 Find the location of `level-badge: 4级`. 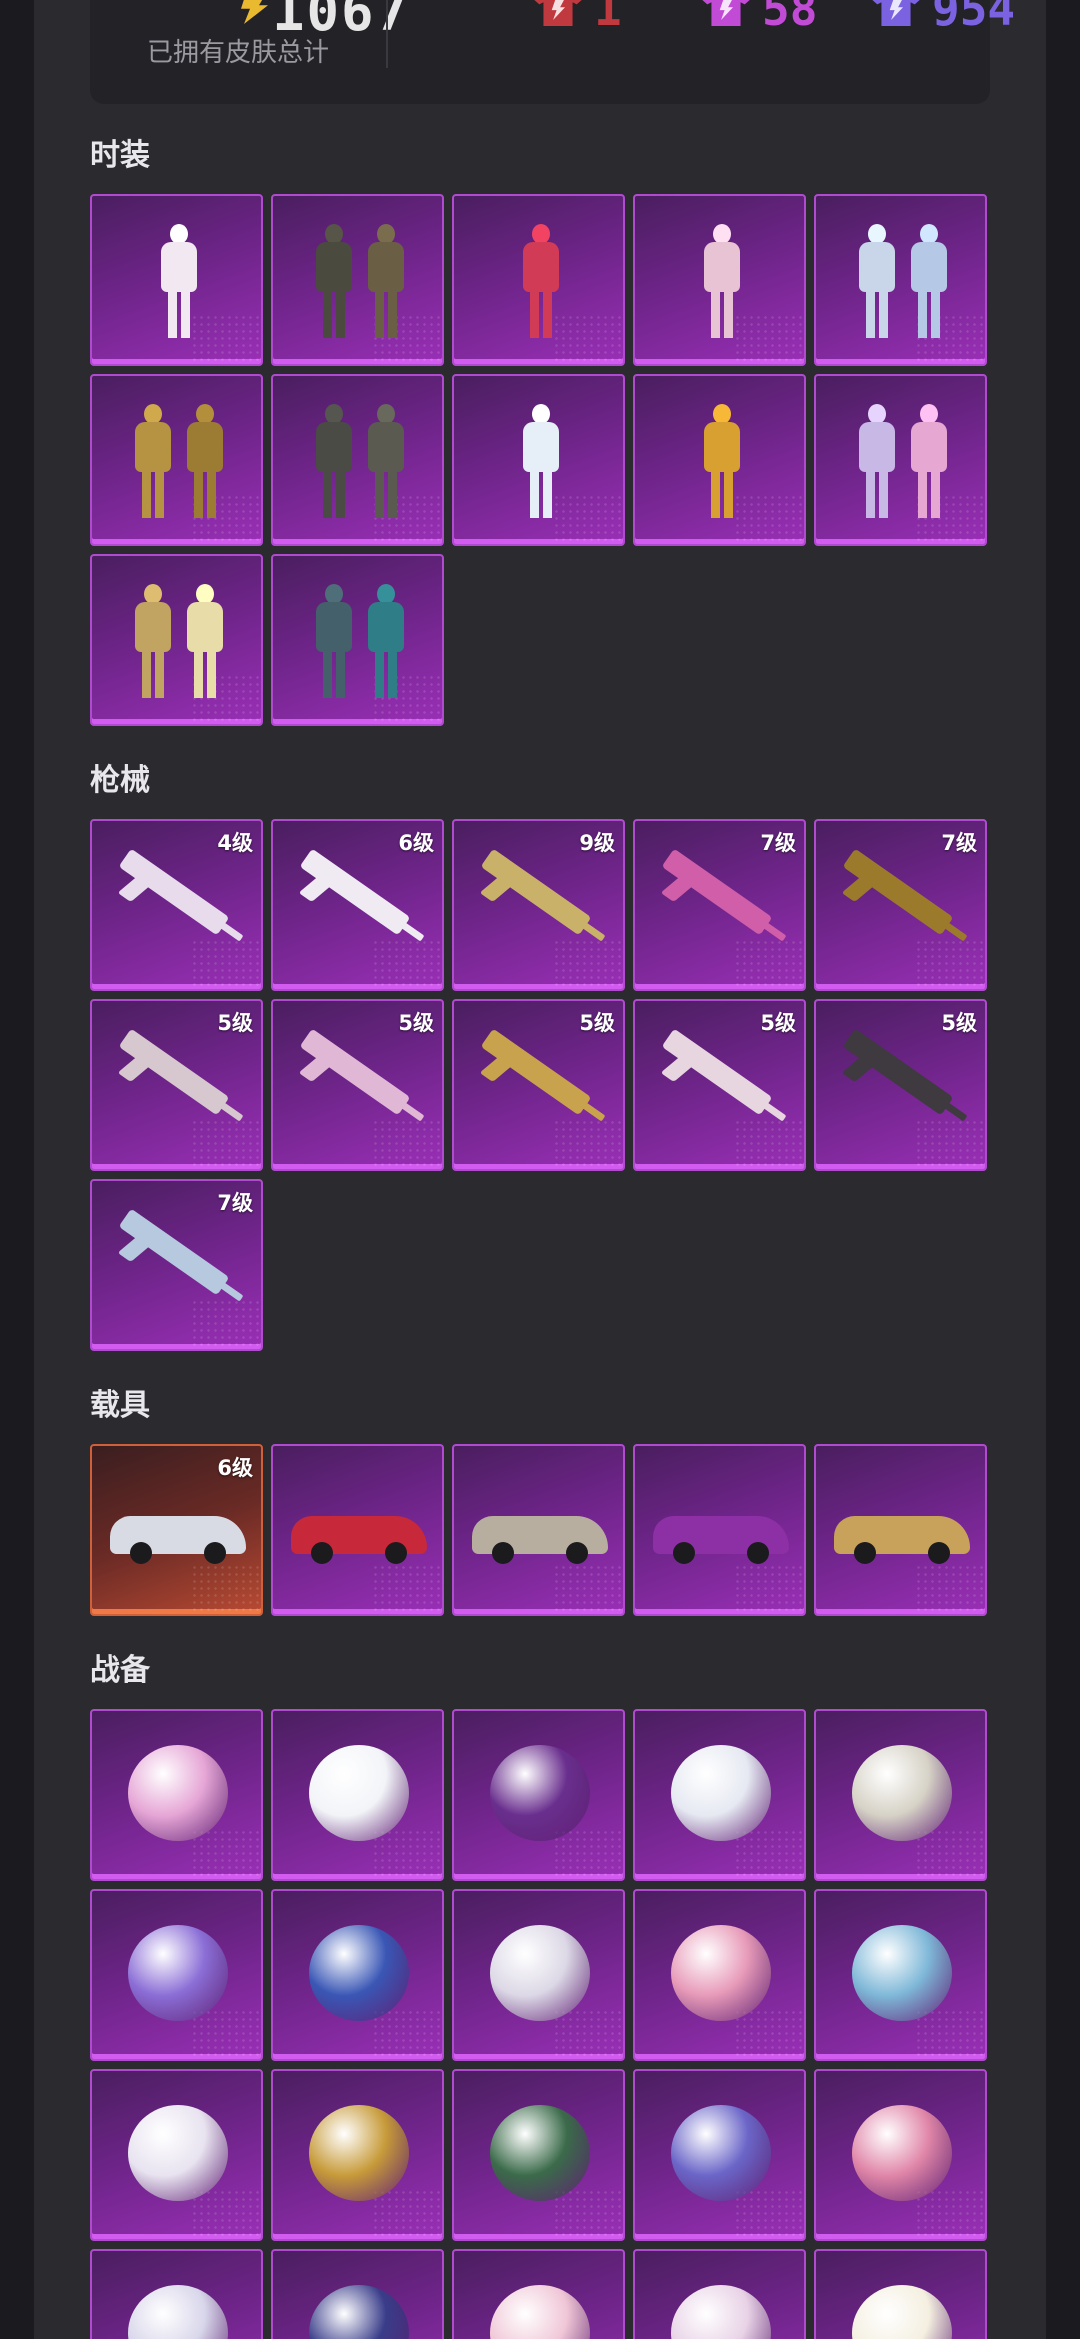

level-badge: 4级 is located at coordinates (235, 843).